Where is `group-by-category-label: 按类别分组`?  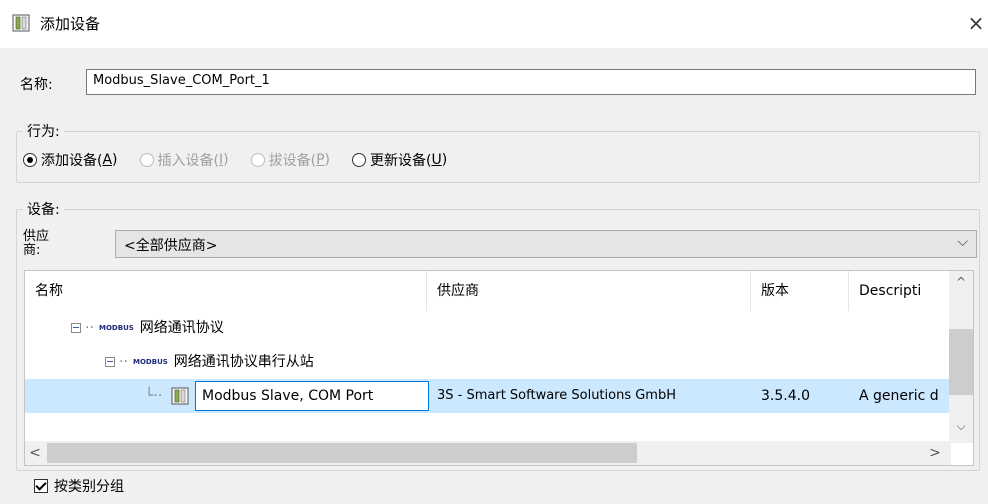
group-by-category-label: 按类别分组 is located at coordinates (89, 487).